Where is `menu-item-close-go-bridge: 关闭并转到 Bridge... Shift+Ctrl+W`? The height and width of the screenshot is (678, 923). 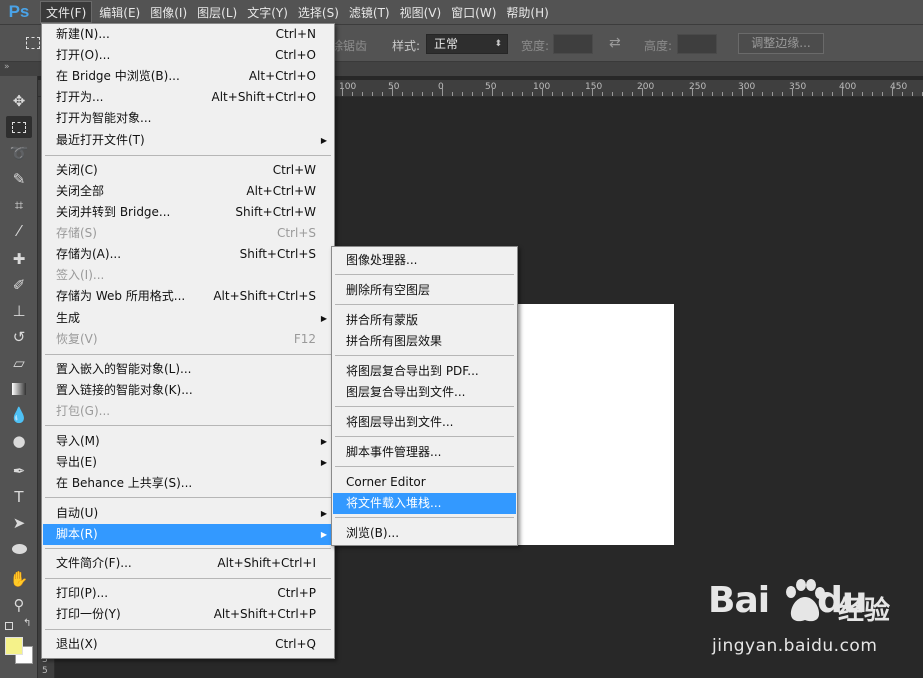
menu-item-close-go-bridge: 关闭并转到 Bridge... Shift+Ctrl+W is located at coordinates (188, 212).